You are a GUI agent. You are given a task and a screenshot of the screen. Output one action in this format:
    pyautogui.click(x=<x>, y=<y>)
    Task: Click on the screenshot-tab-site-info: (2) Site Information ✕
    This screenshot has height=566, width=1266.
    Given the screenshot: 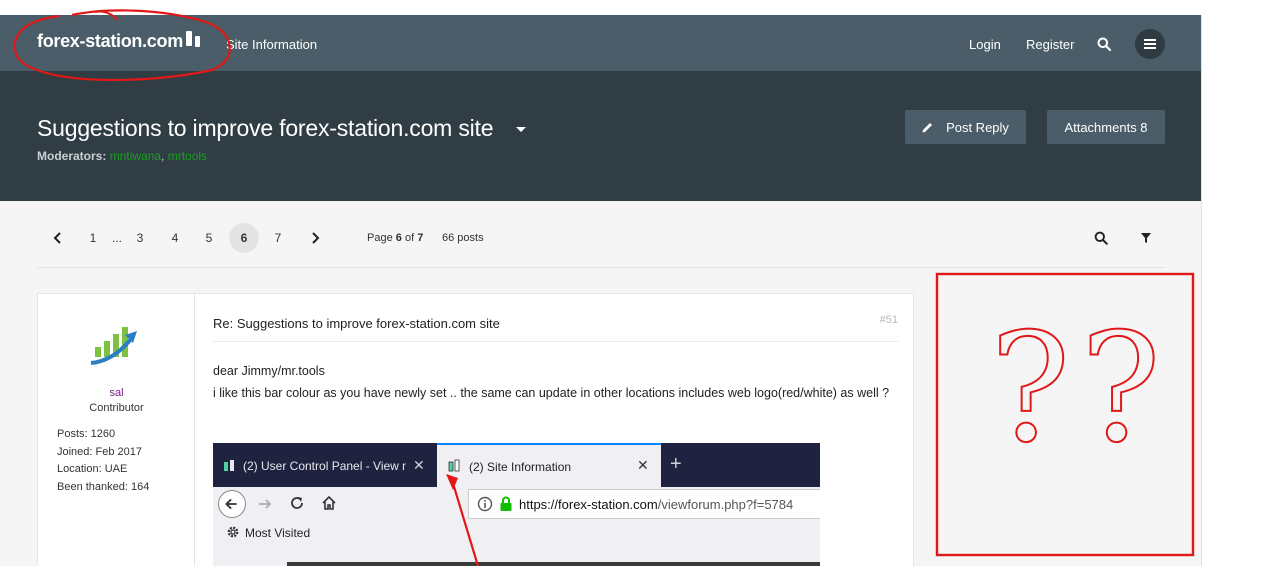 What is the action you would take?
    pyautogui.click(x=549, y=465)
    